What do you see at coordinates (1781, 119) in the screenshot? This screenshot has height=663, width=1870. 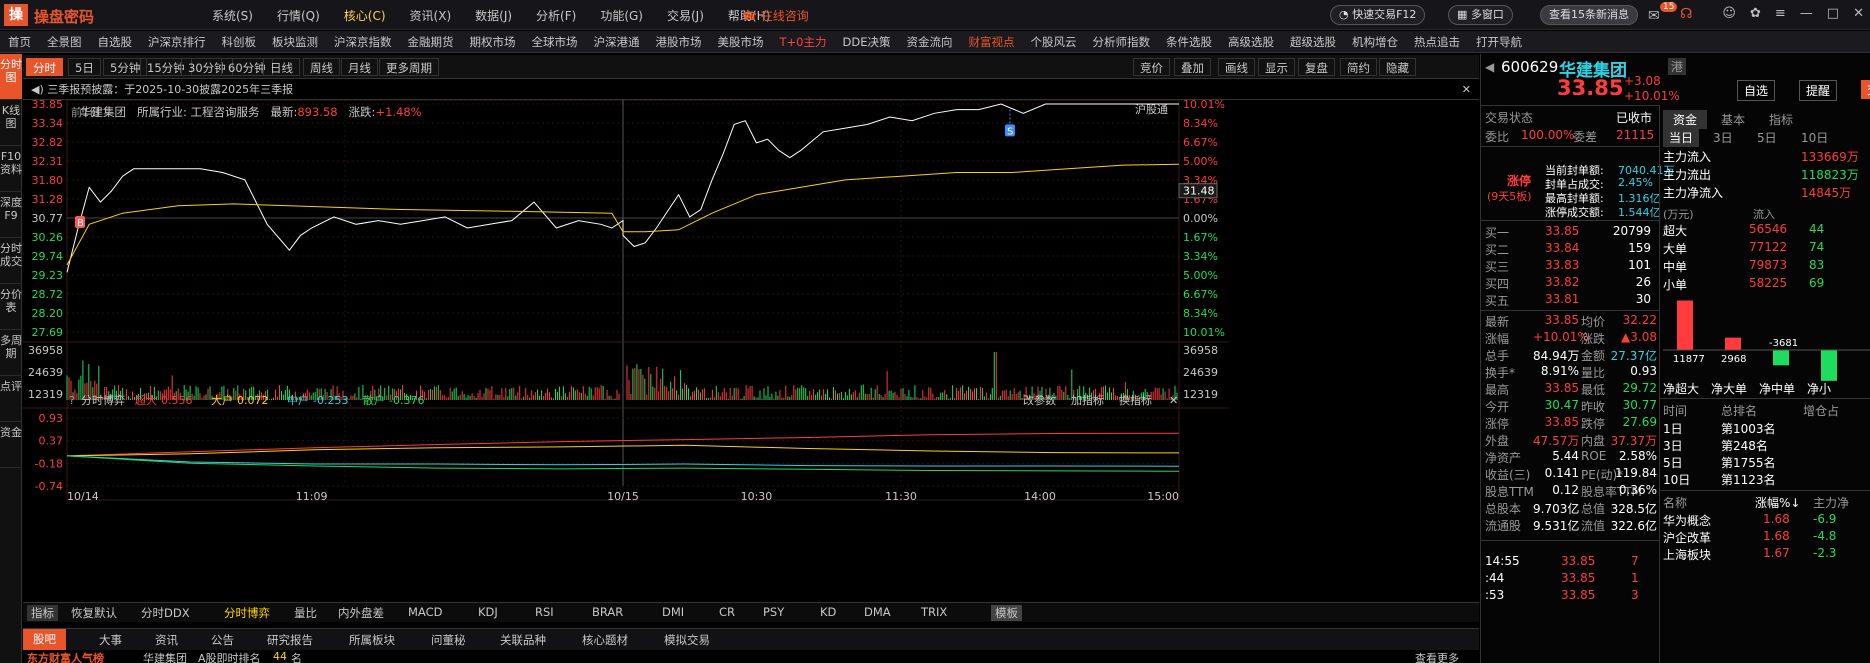 I see `fund-tab-2: 指标` at bounding box center [1781, 119].